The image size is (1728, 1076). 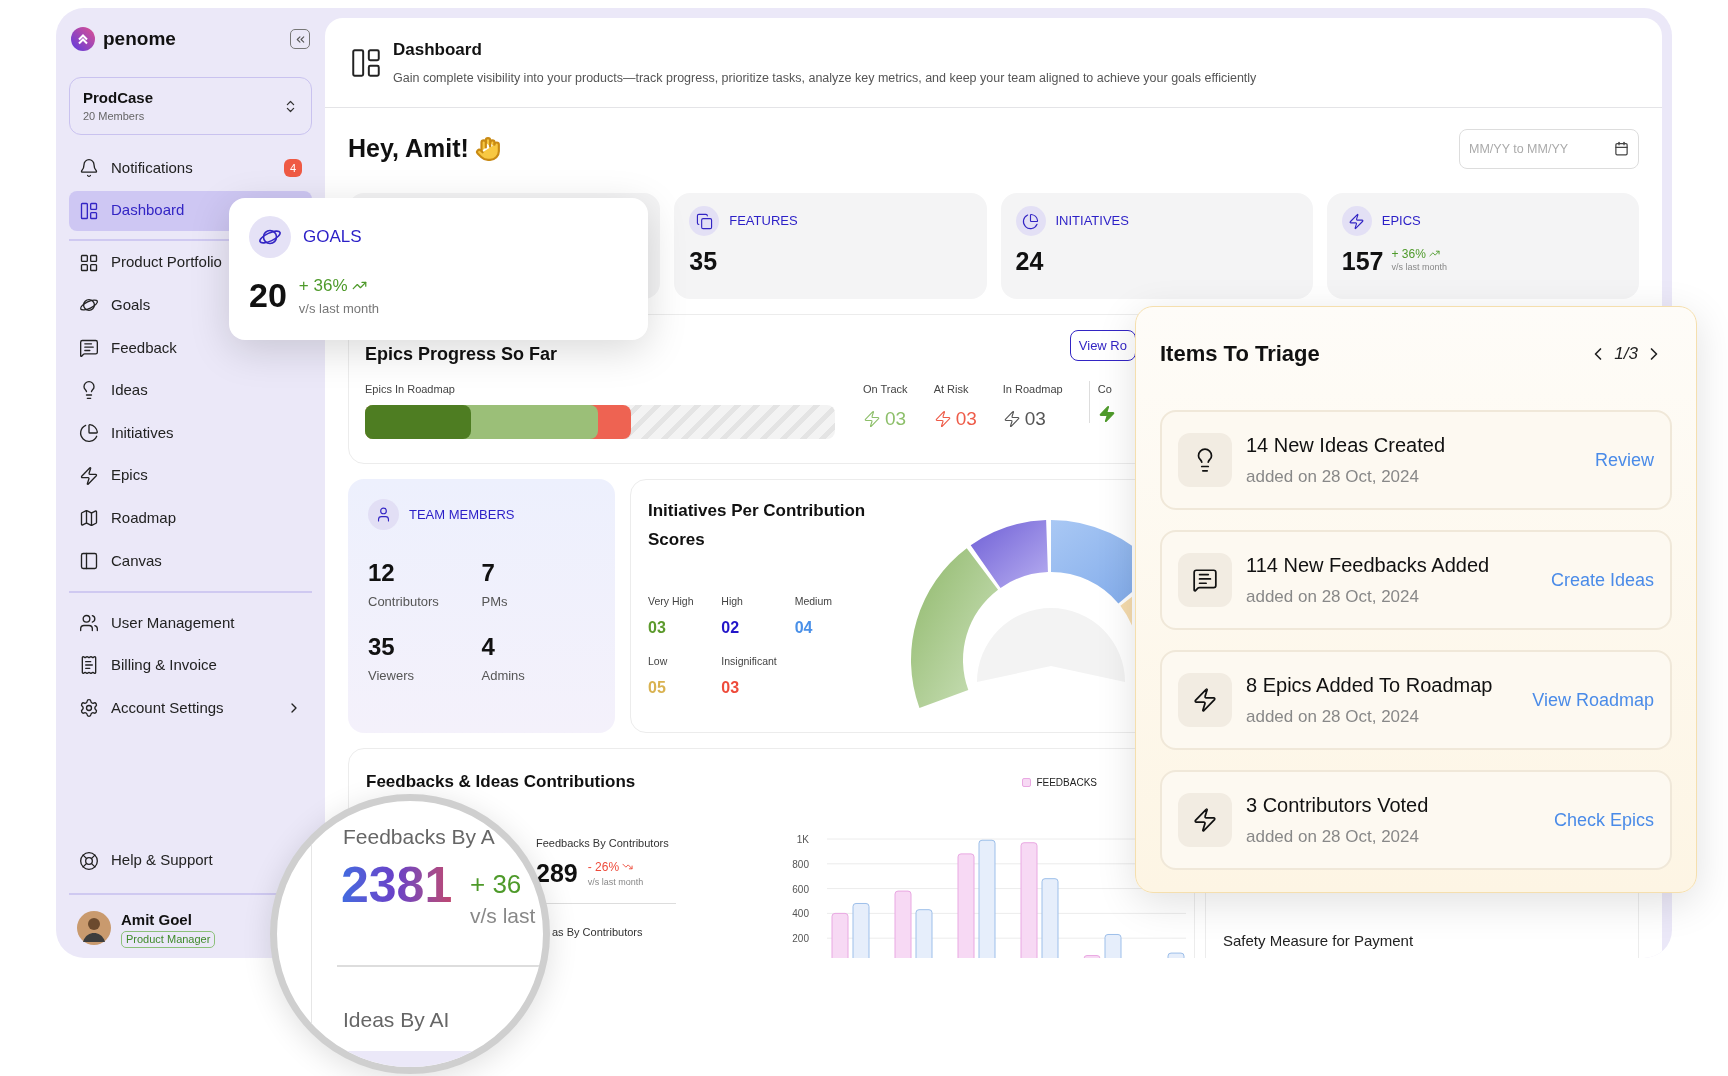 I want to click on axis-tick-label: 800, so click(x=800, y=864).